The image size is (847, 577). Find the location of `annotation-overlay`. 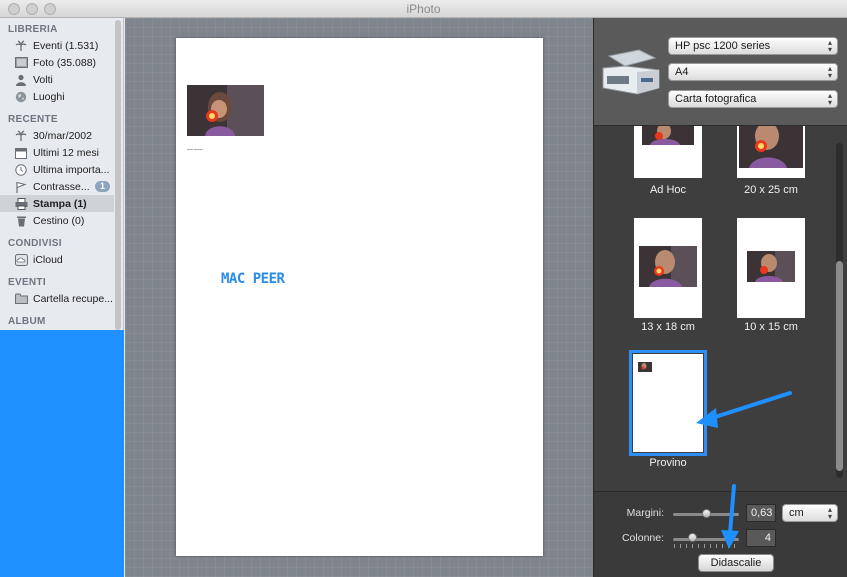

annotation-overlay is located at coordinates (62, 453).